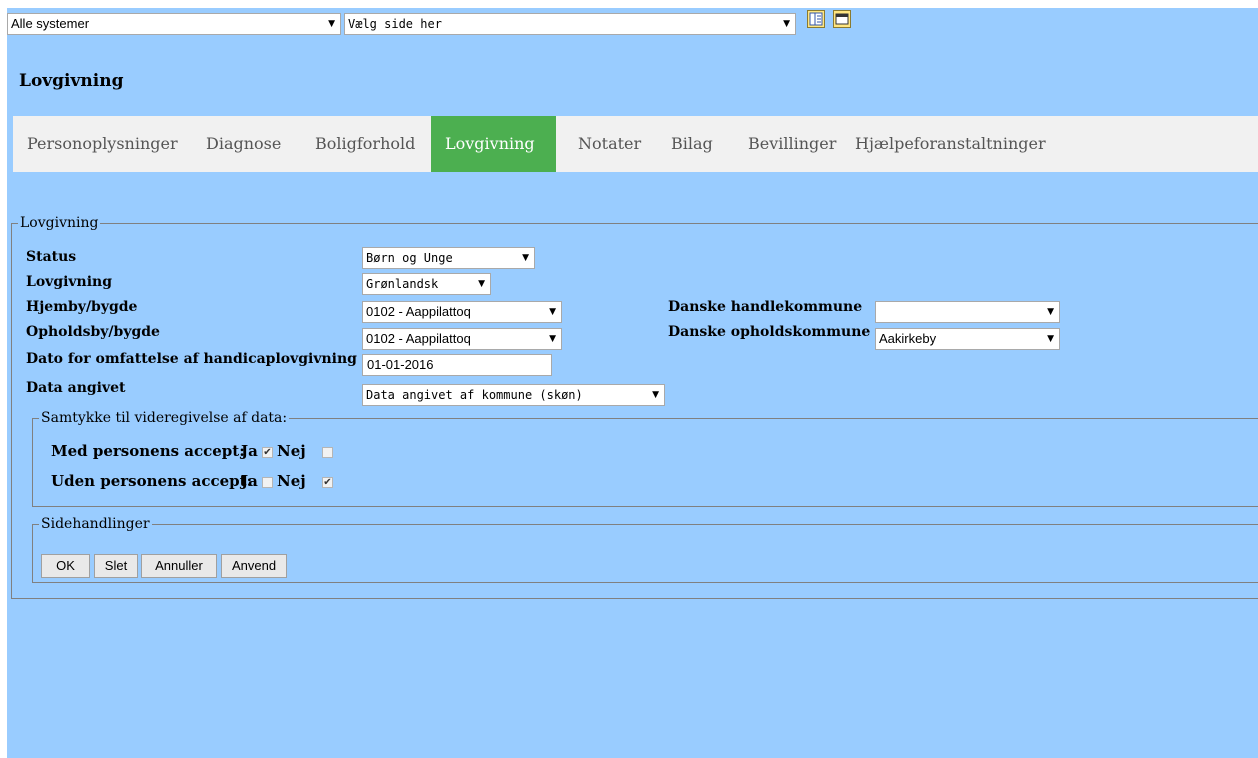 Image resolution: width=1258 pixels, height=758 pixels. I want to click on consent-legend: Samtykke til videregivelse af data:, so click(164, 418).